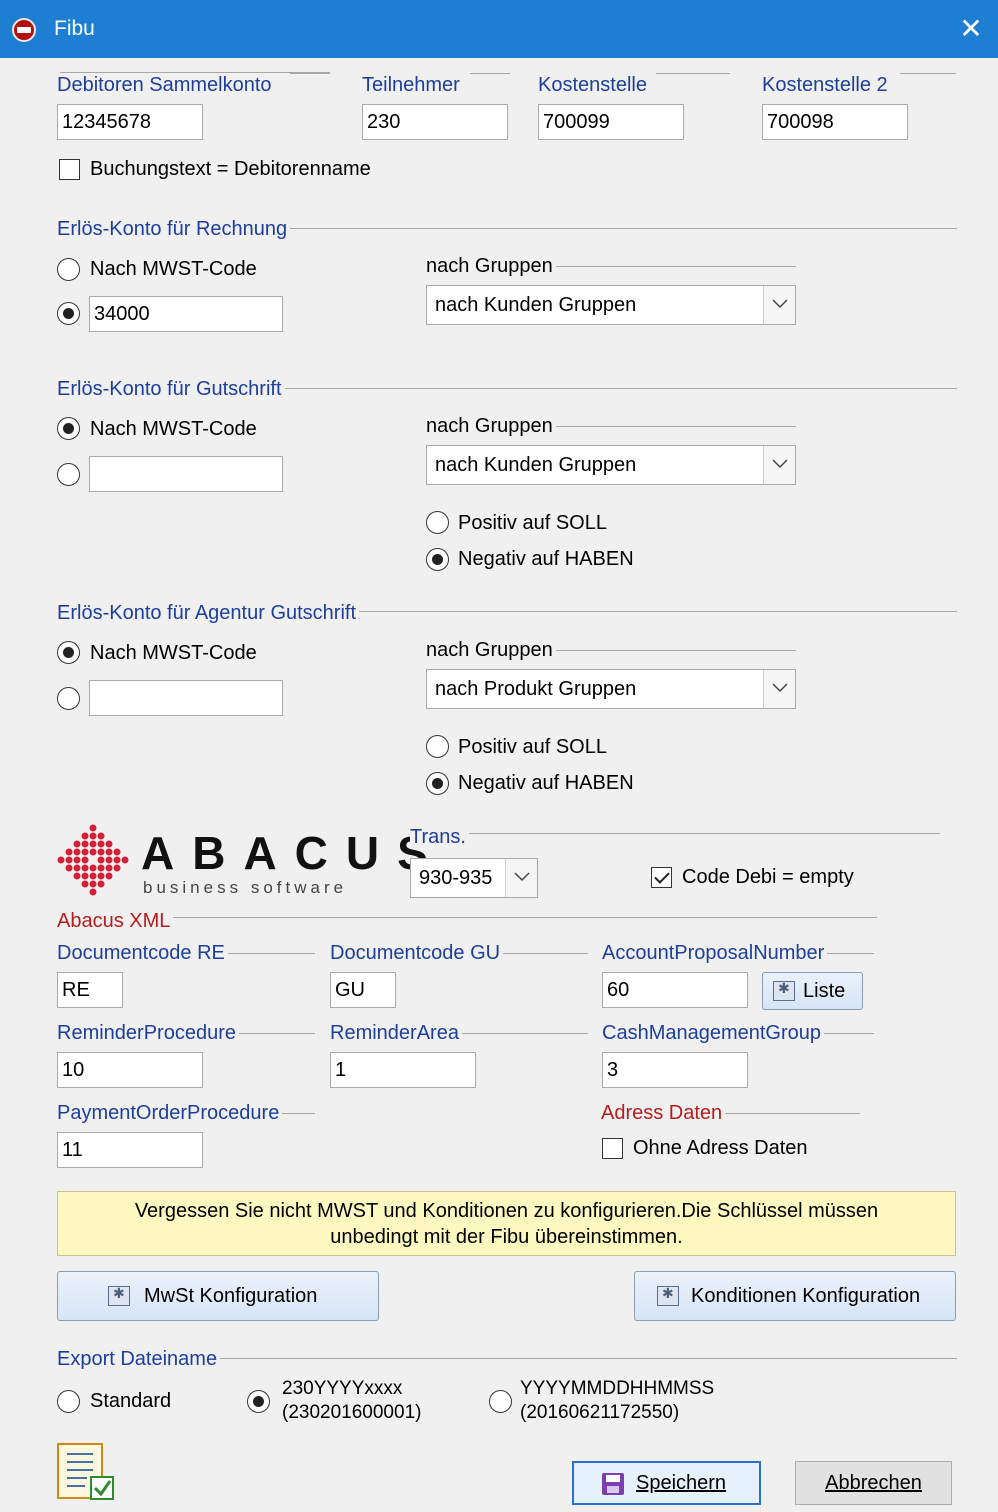  What do you see at coordinates (142, 953) in the screenshot?
I see `doc-re-label: Documentcode RE` at bounding box center [142, 953].